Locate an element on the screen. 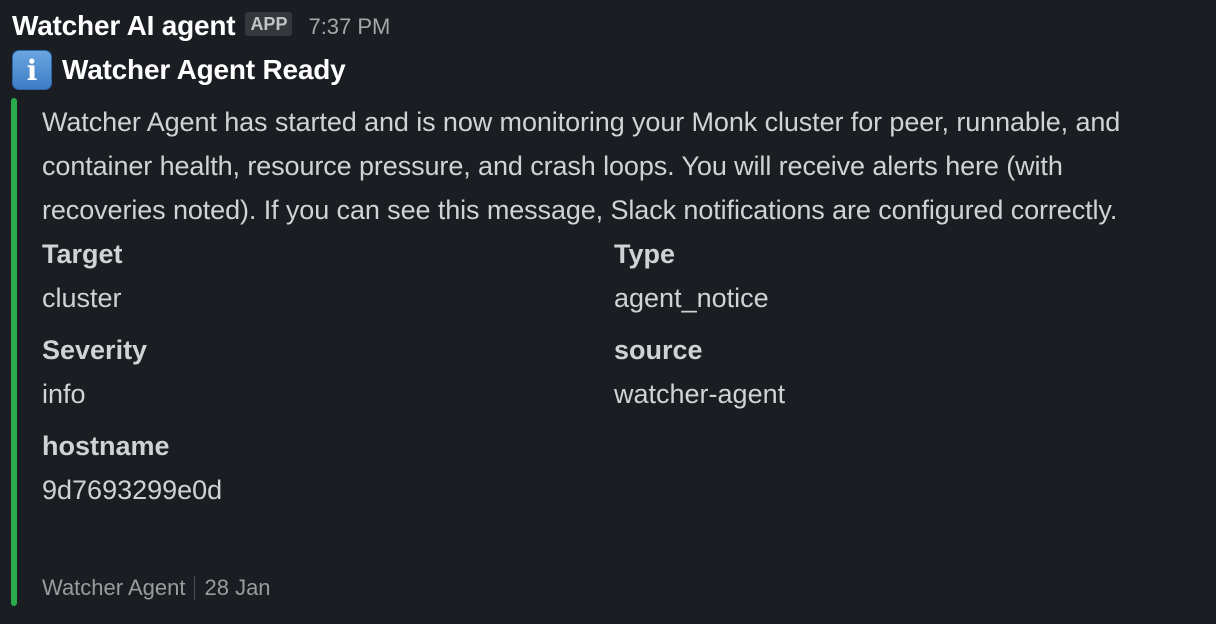 The image size is (1216, 624). attachment-footer: Watcher Agent 28 Jan is located at coordinates (156, 588).